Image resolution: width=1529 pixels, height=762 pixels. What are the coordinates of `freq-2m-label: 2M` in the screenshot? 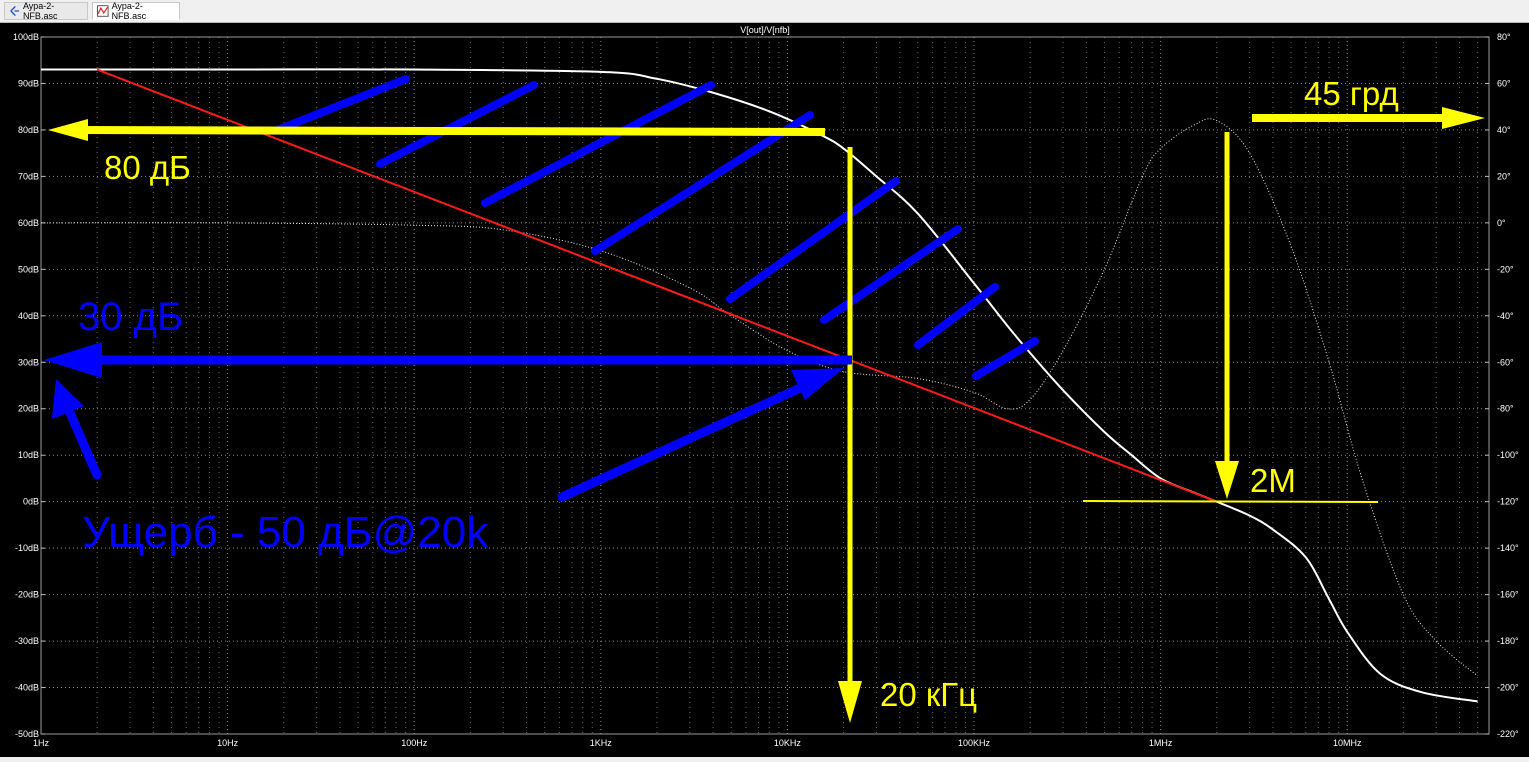 It's located at (1273, 480).